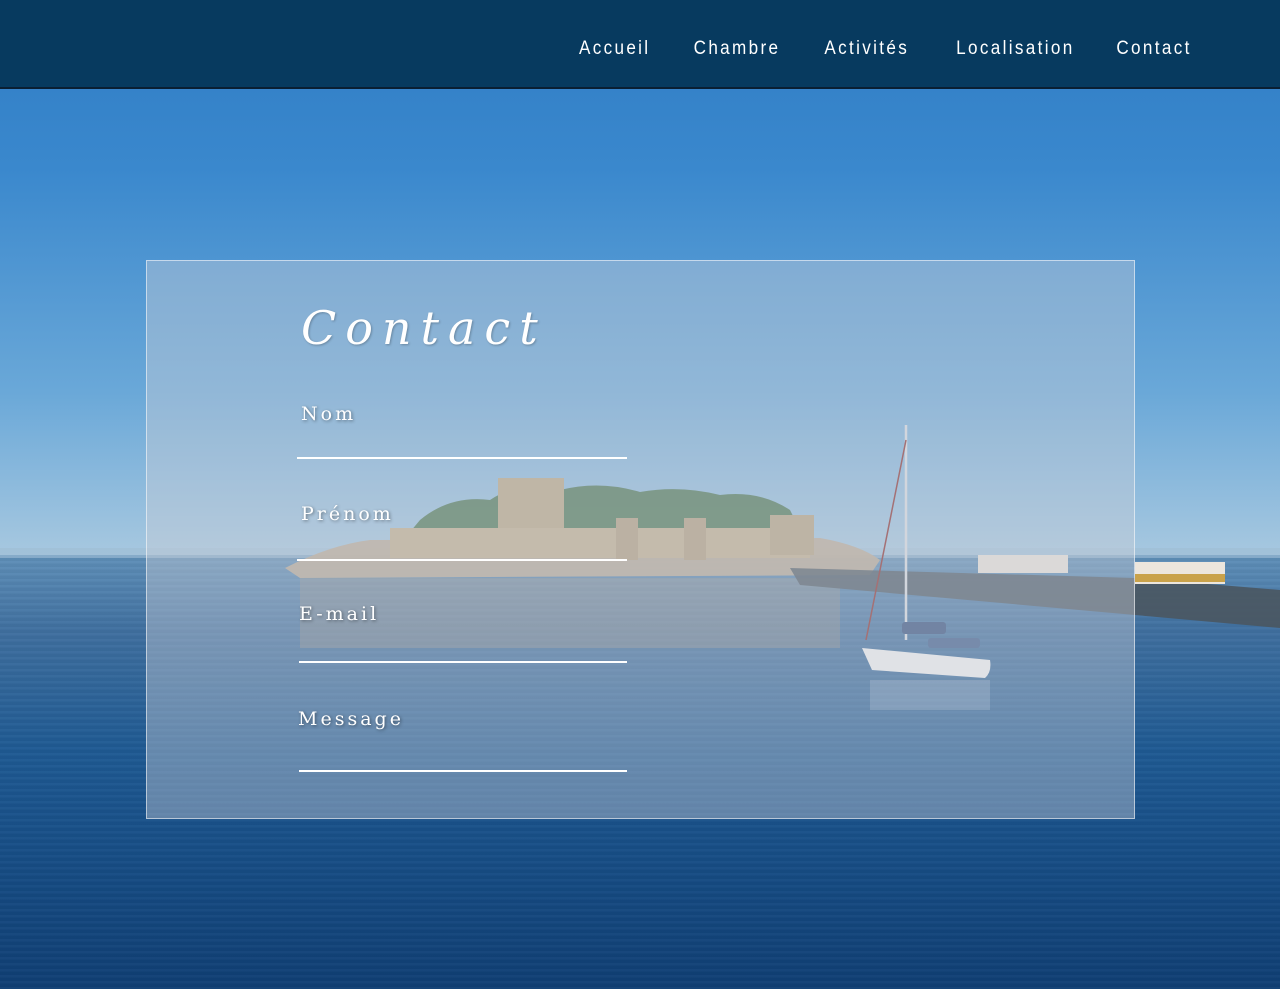  What do you see at coordinates (462, 757) in the screenshot?
I see `message-field` at bounding box center [462, 757].